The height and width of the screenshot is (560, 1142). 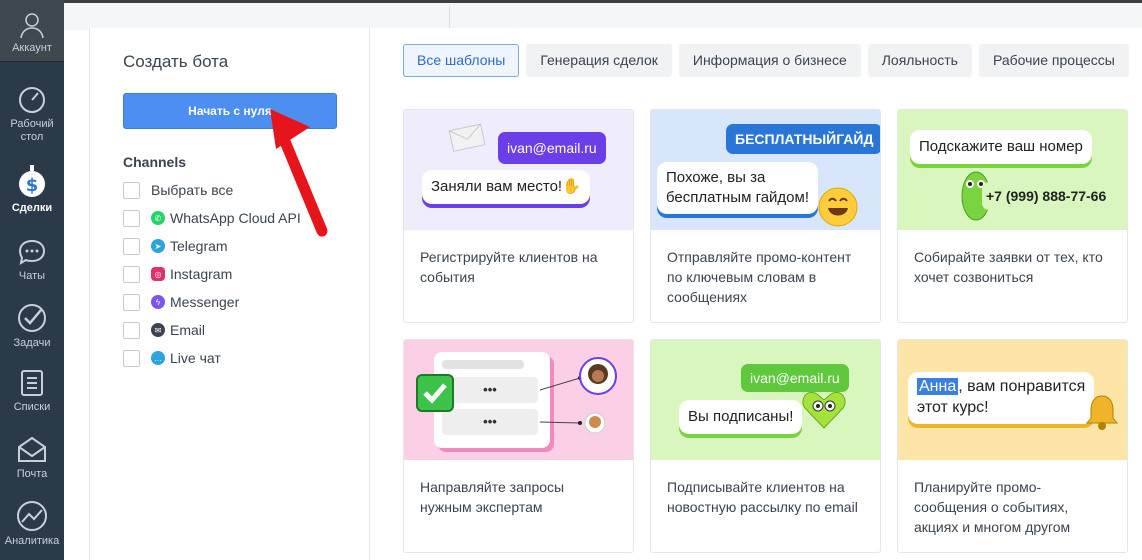 I want to click on sidebar-item-mail: Почта, so click(x=32, y=458).